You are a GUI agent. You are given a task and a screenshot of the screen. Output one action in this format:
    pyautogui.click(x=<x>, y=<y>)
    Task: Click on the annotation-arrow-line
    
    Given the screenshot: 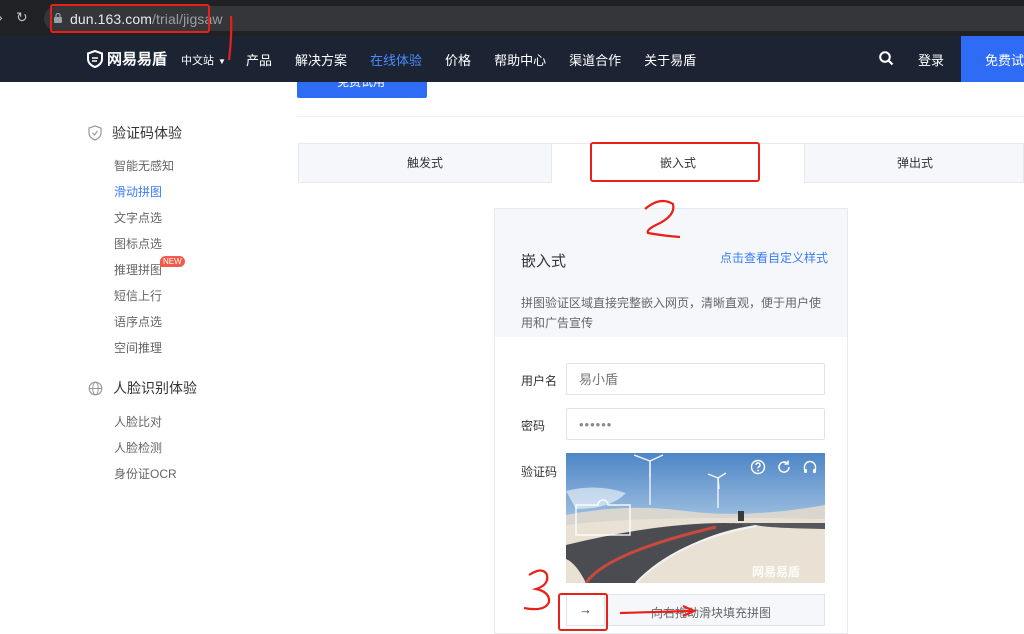 What is the action you would take?
    pyautogui.click(x=655, y=612)
    